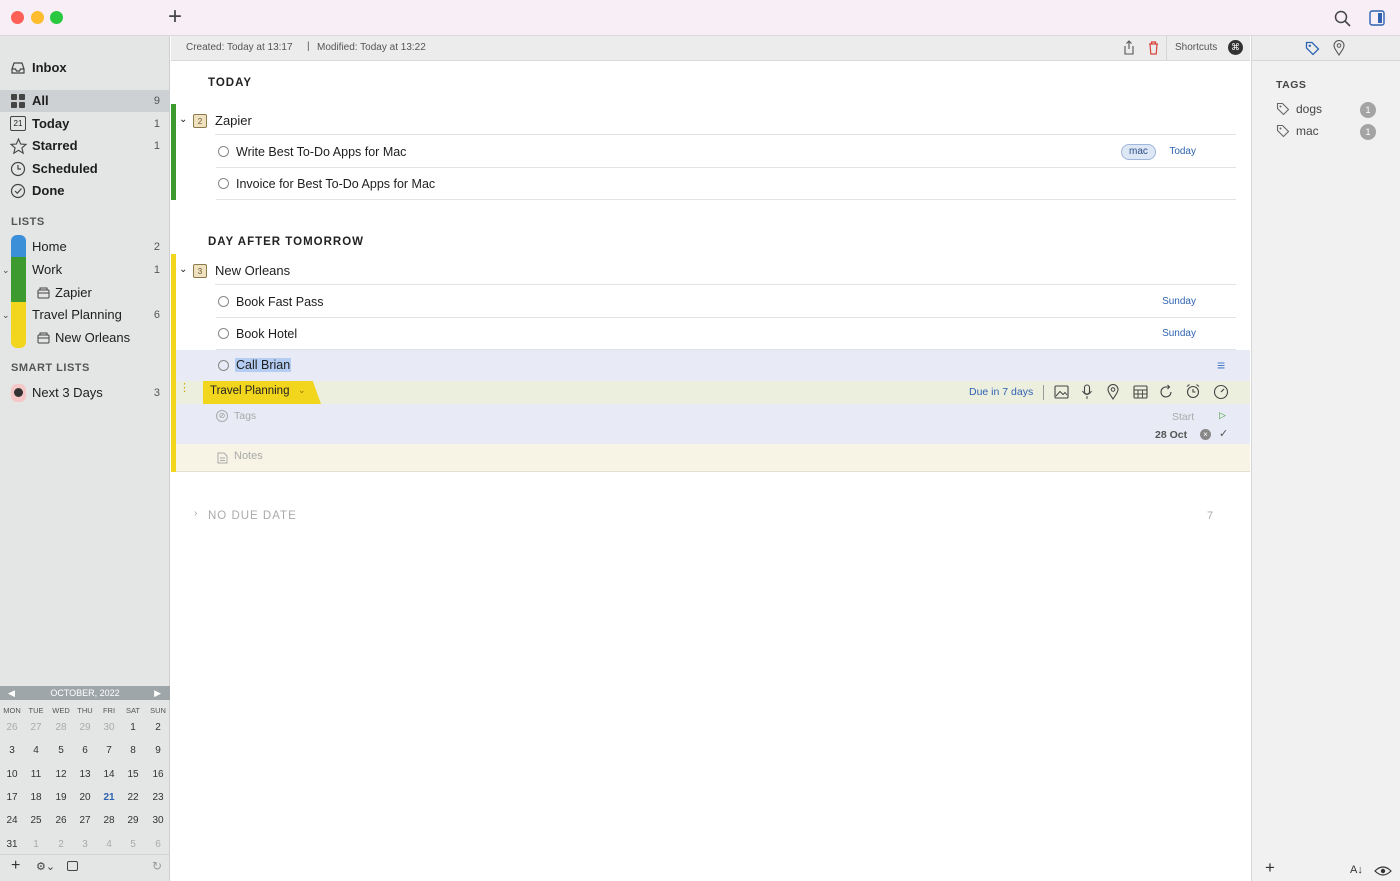 This screenshot has height=881, width=1400. Describe the element at coordinates (1383, 871) in the screenshot. I see `eye-icon` at that location.